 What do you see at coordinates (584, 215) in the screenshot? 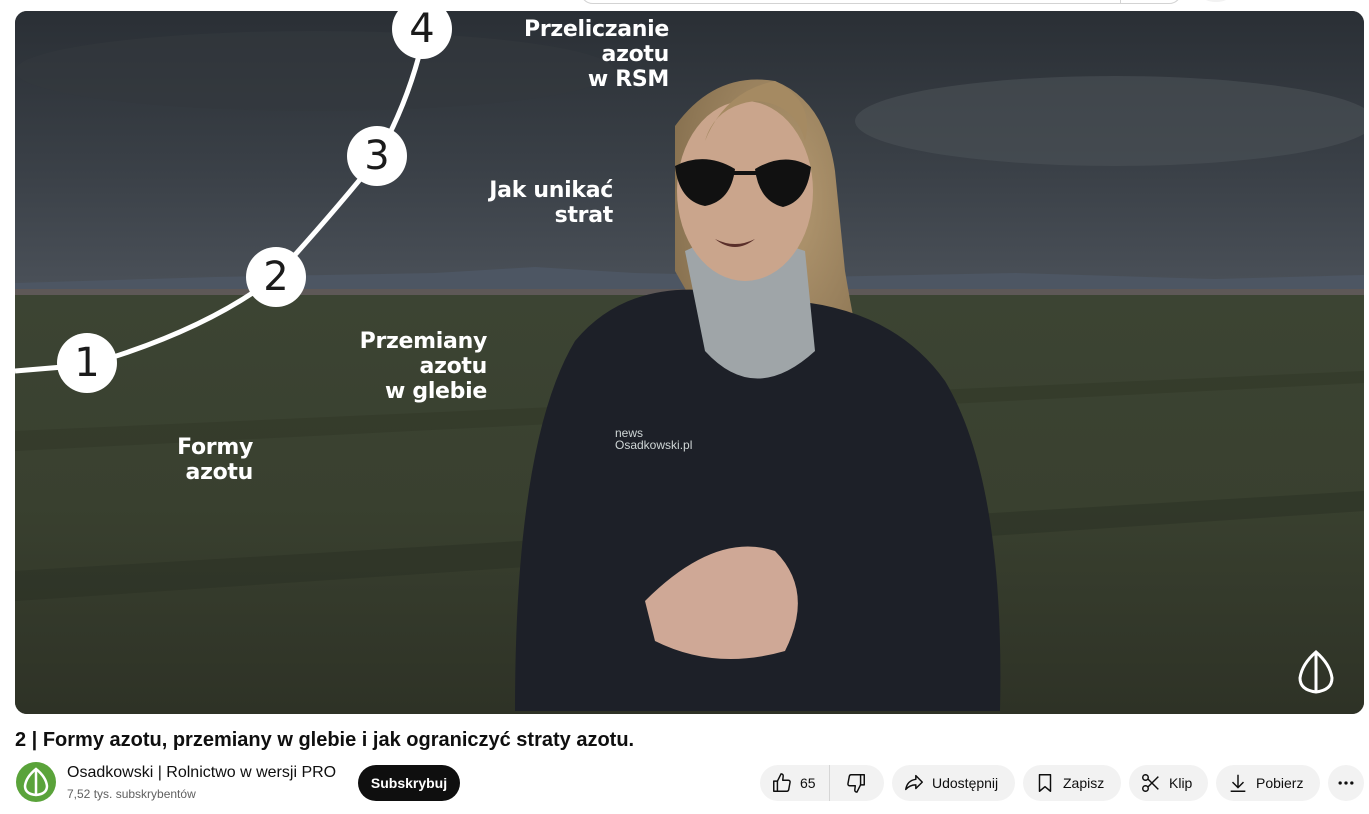
I see `step-3-label-line2: strat` at bounding box center [584, 215].